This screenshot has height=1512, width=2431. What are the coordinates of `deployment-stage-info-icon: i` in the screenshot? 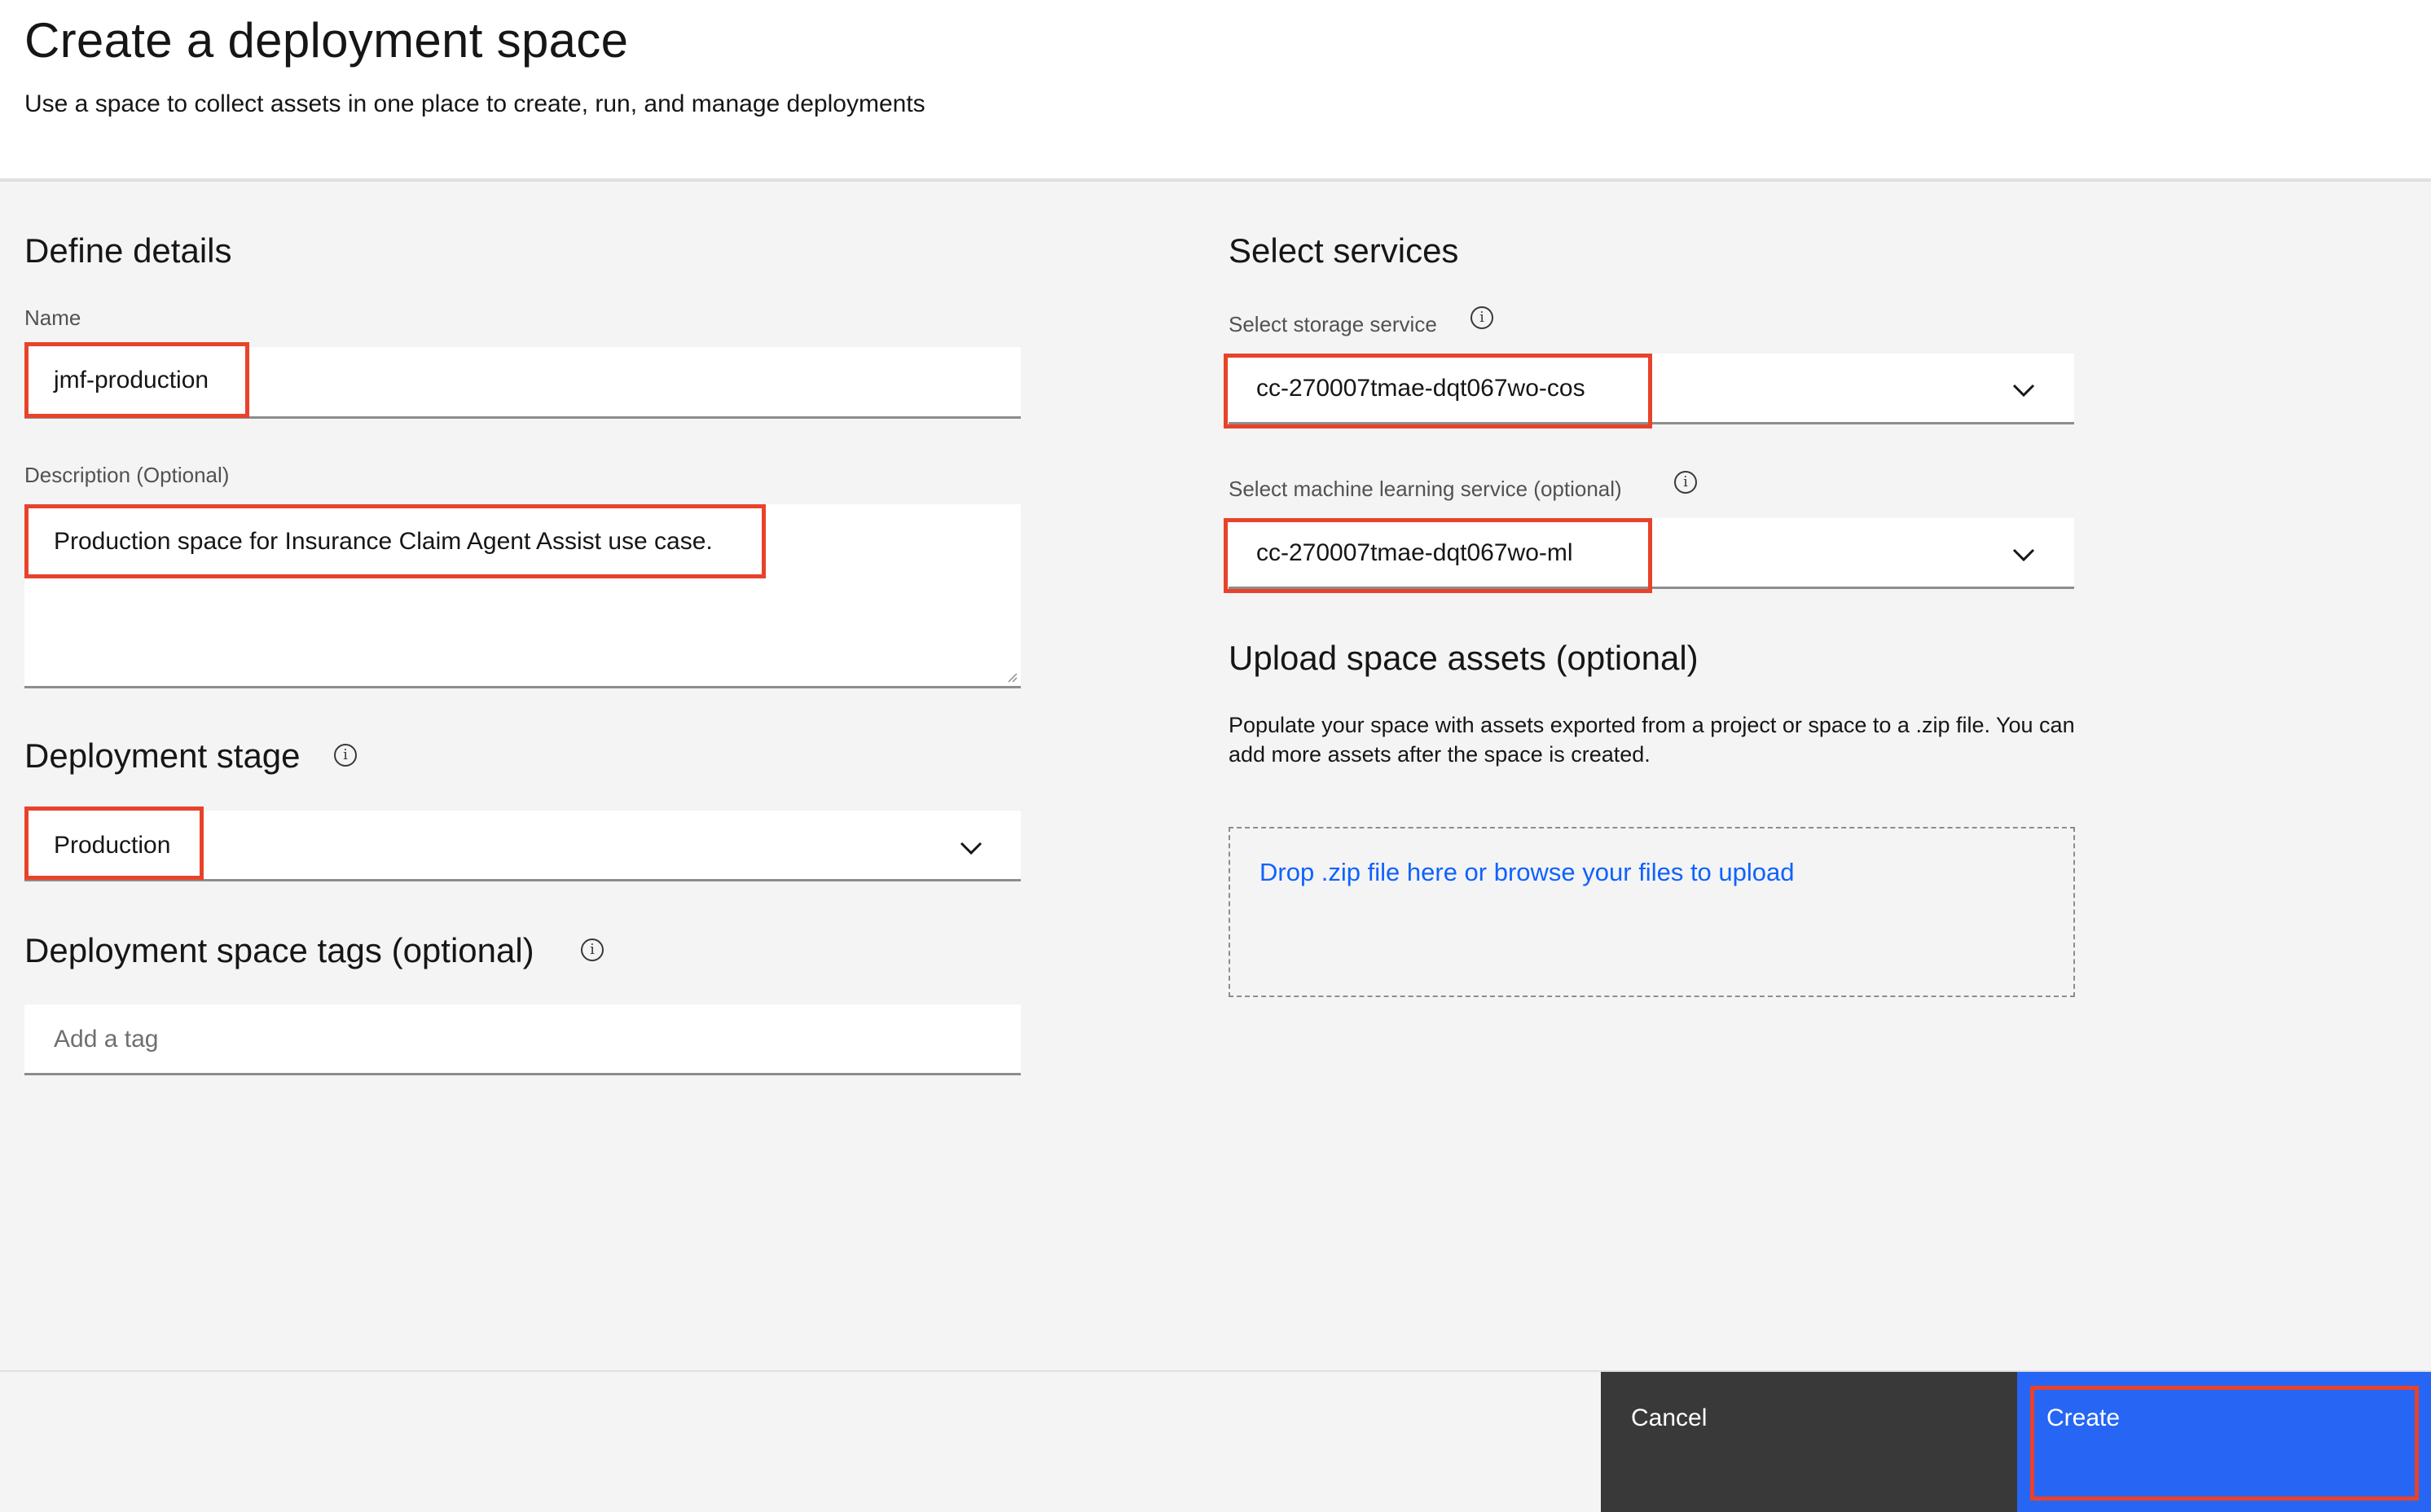 It's located at (345, 755).